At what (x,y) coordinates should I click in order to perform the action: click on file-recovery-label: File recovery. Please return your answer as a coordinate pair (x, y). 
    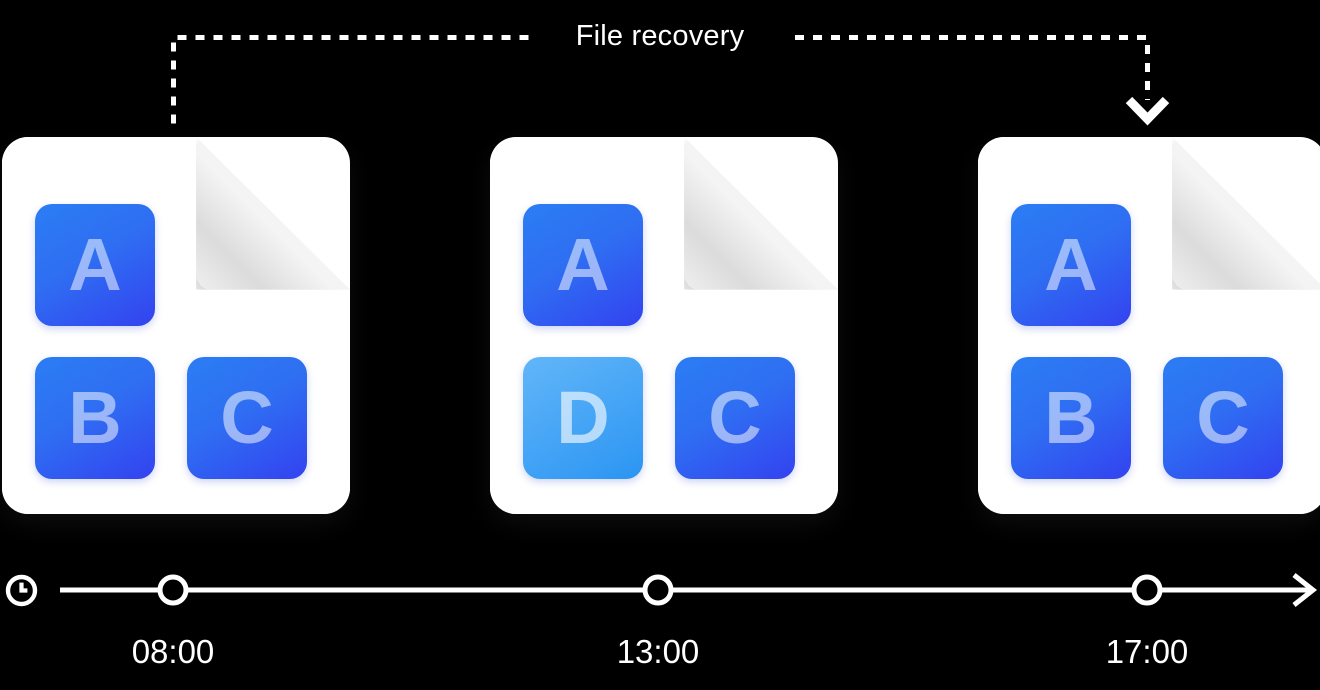
    Looking at the image, I should click on (660, 36).